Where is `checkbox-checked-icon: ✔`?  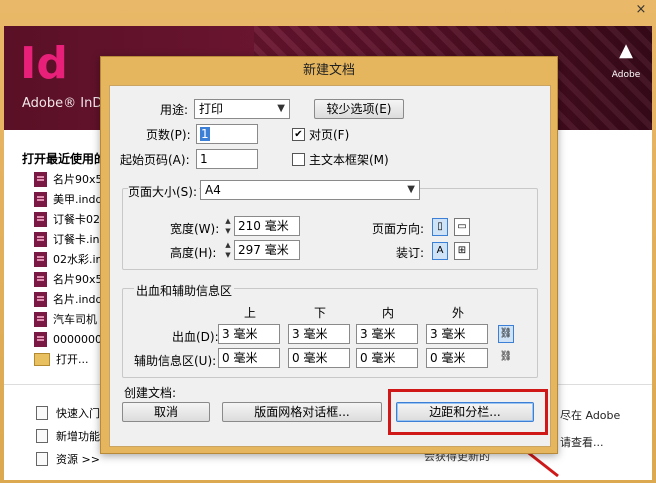 checkbox-checked-icon: ✔ is located at coordinates (298, 134).